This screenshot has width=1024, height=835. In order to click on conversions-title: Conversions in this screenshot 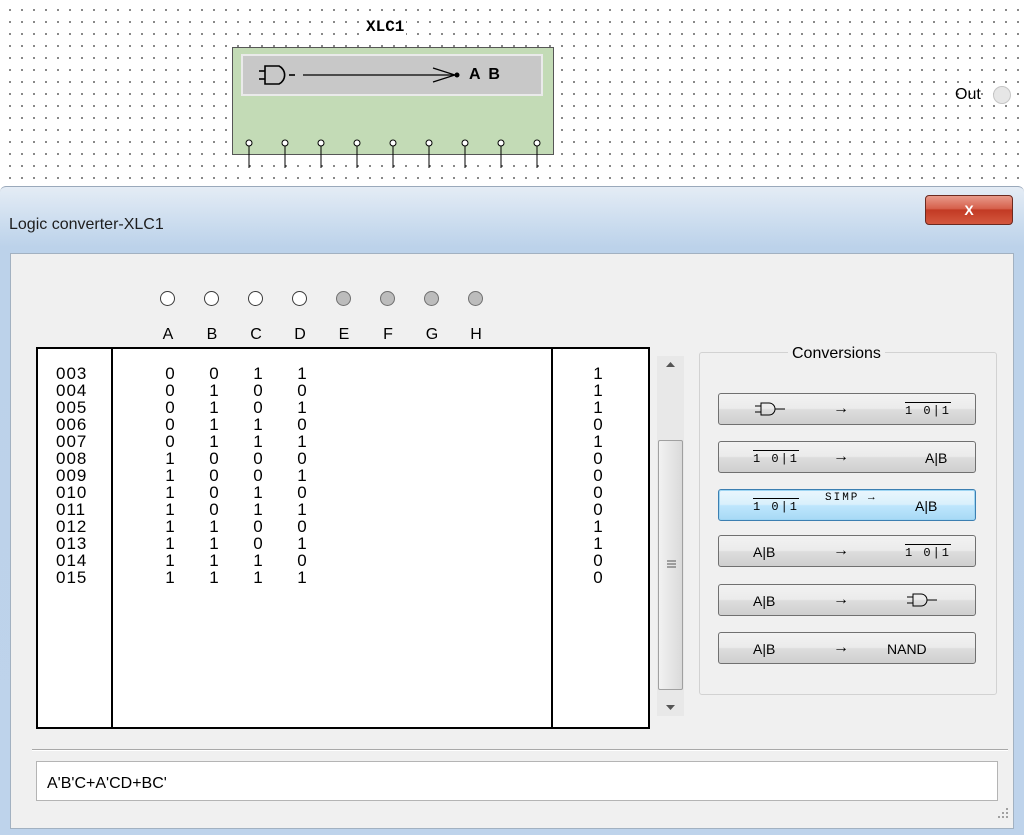, I will do `click(836, 354)`.